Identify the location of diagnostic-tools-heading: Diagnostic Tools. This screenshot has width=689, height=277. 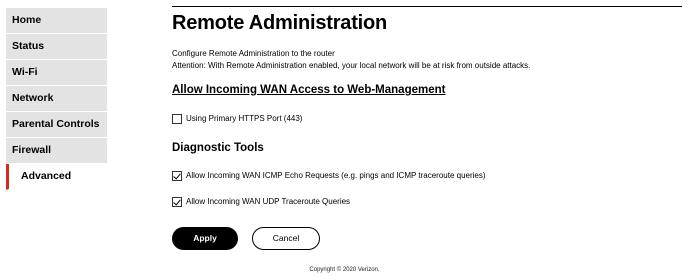
(218, 148).